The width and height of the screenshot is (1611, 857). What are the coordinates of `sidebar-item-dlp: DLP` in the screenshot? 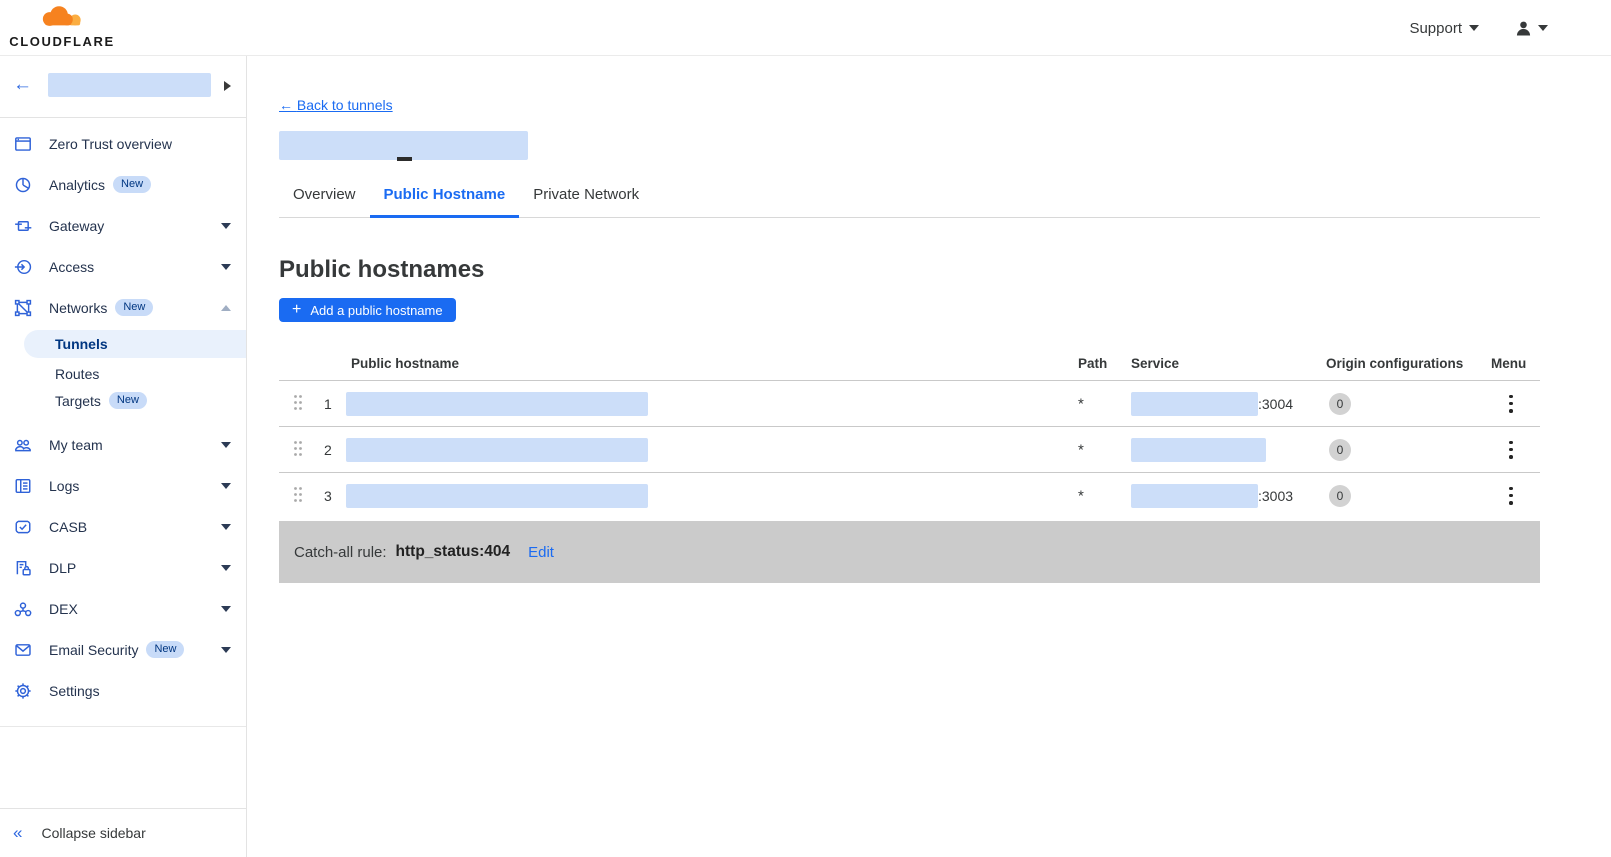 It's located at (123, 567).